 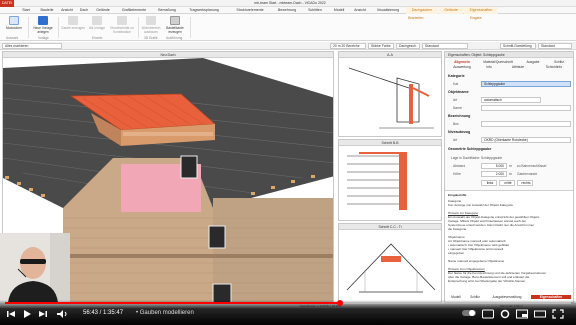 I want to click on wohnbereich-label: Wohnbereich ausbauen, so click(x=151, y=30).